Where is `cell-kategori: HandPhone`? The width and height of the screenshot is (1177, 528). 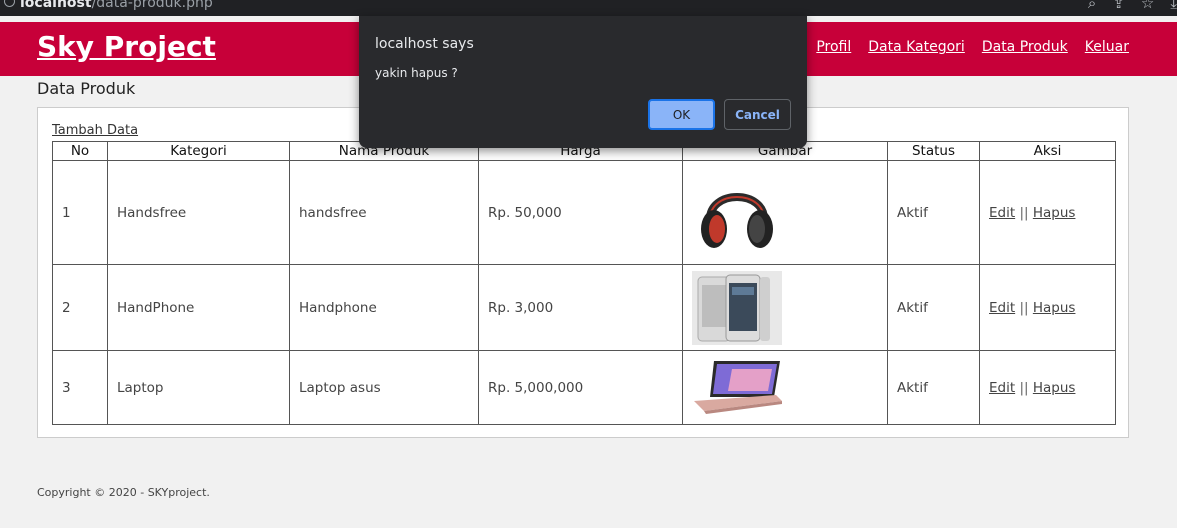
cell-kategori: HandPhone is located at coordinates (198, 307).